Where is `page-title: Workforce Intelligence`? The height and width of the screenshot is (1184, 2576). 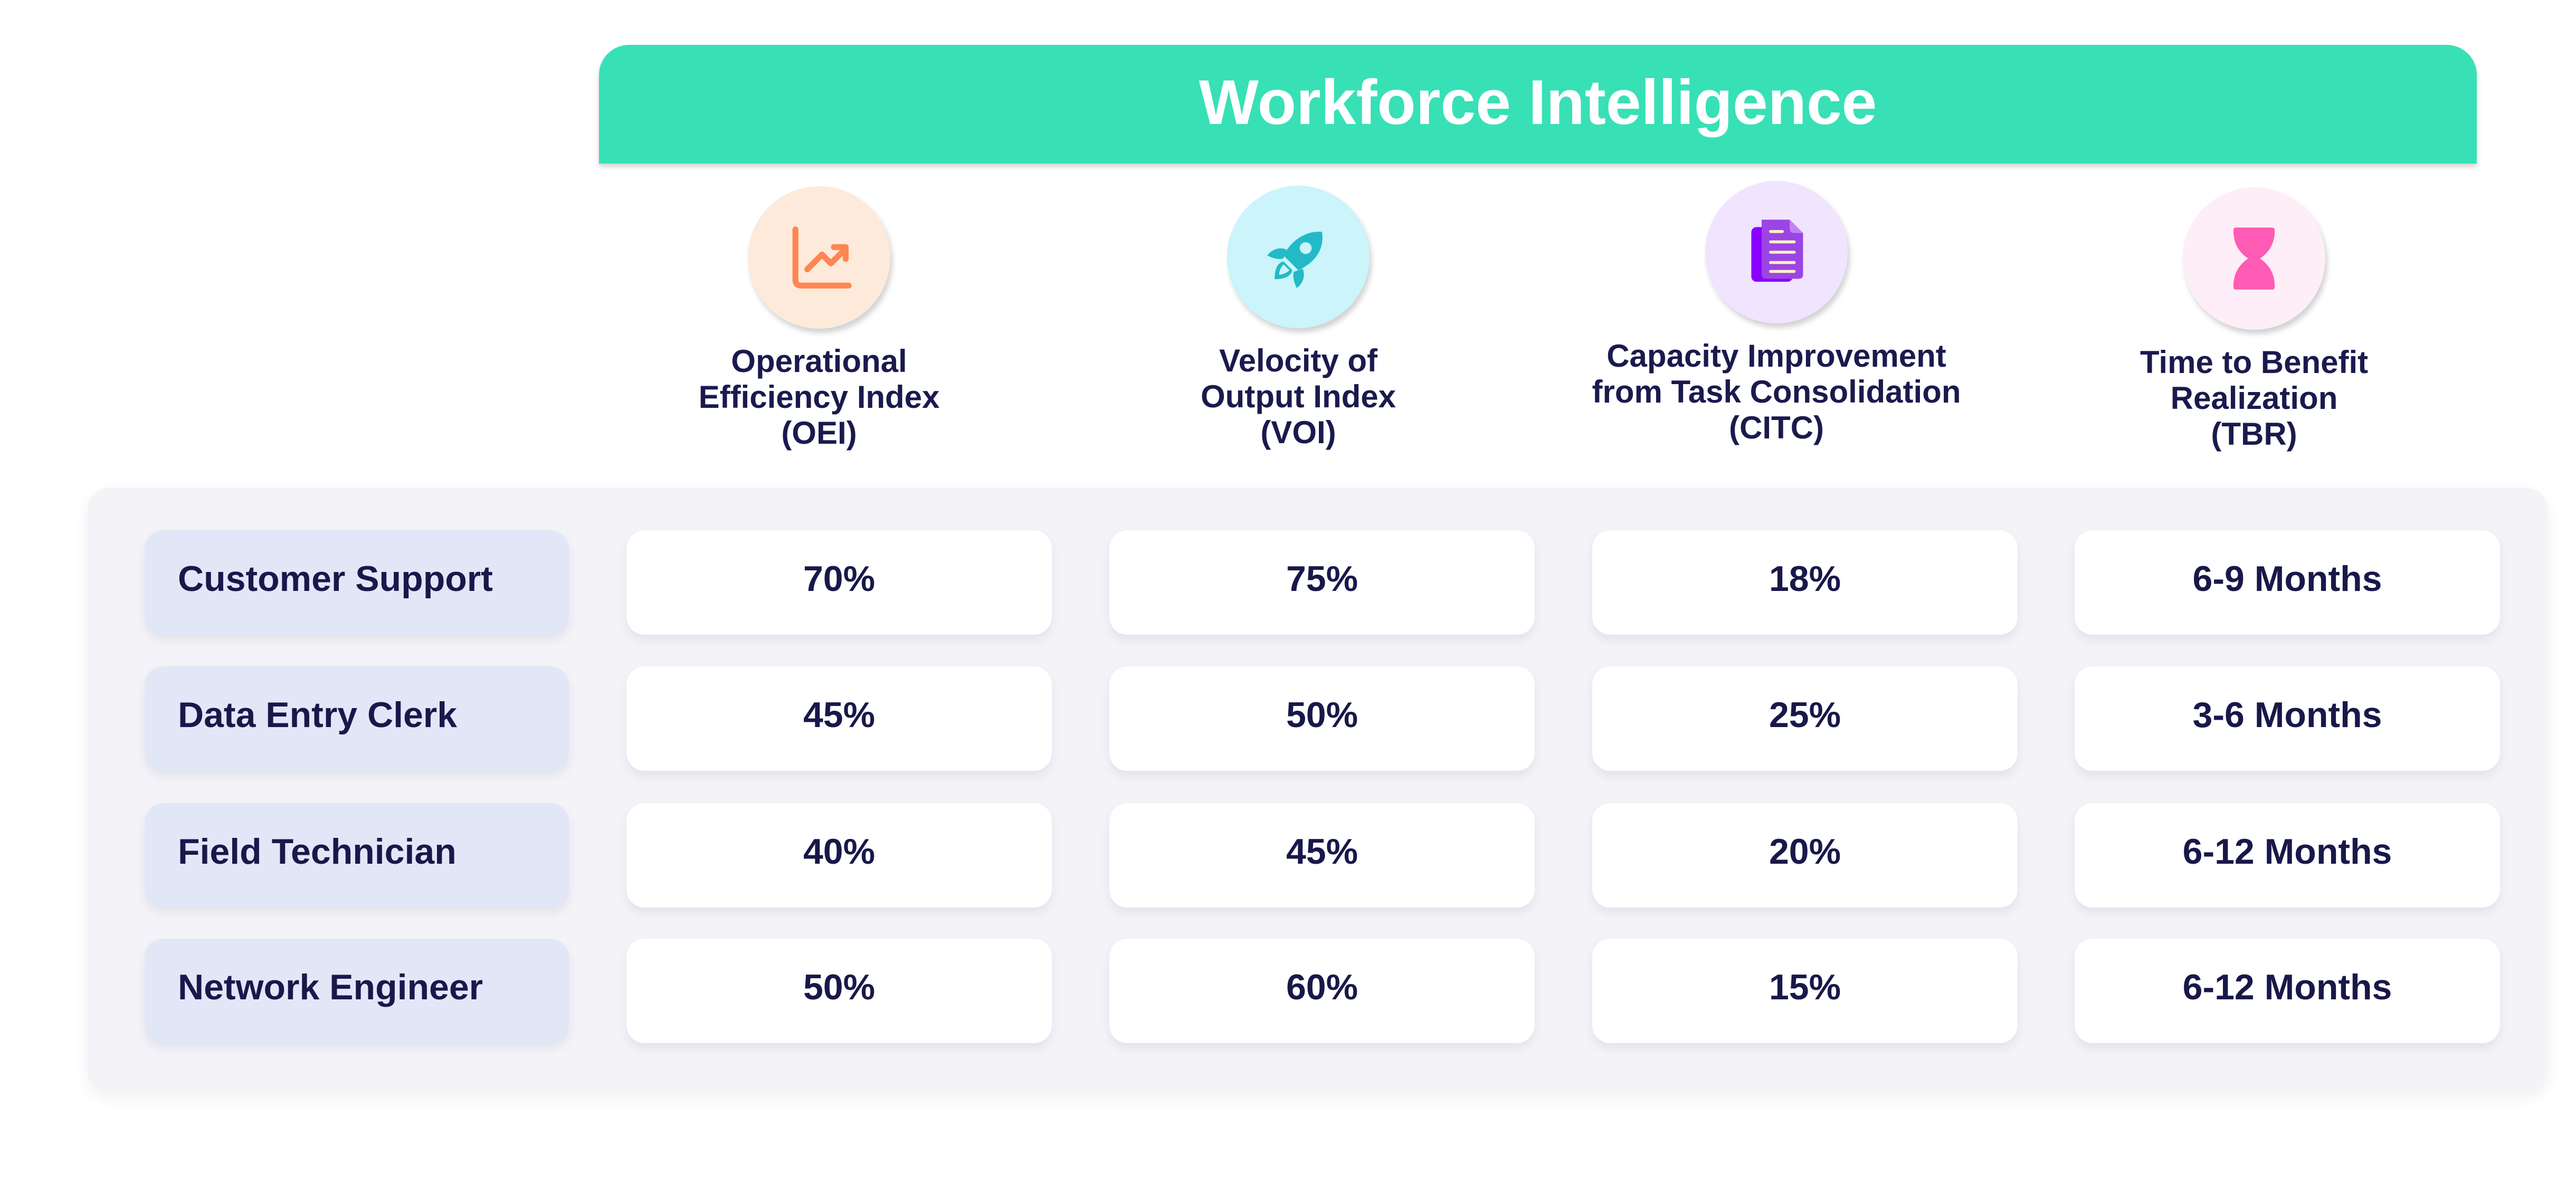 page-title: Workforce Intelligence is located at coordinates (1538, 102).